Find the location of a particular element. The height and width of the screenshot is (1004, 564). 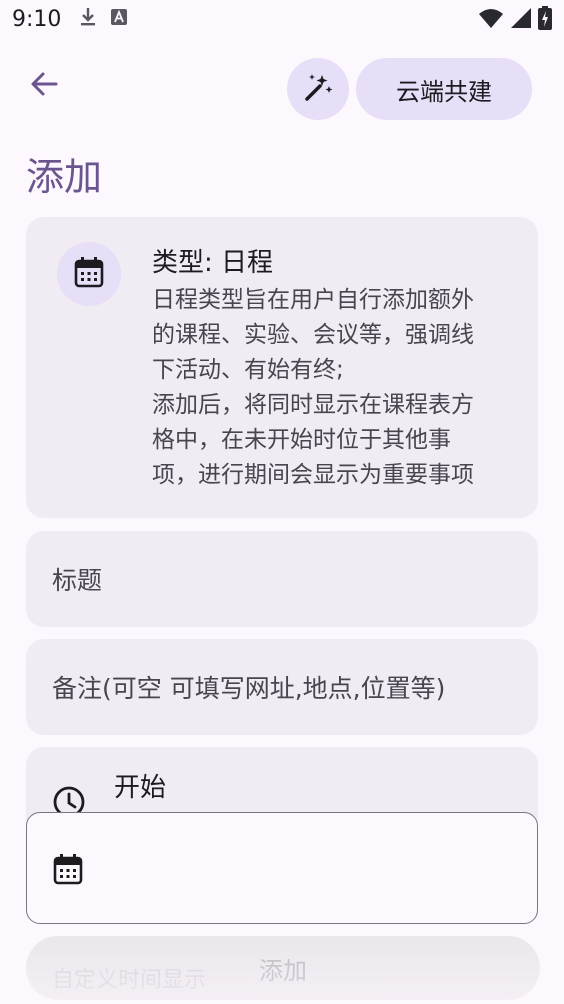

add-button: 自定义时间显示 添加 is located at coordinates (283, 968).